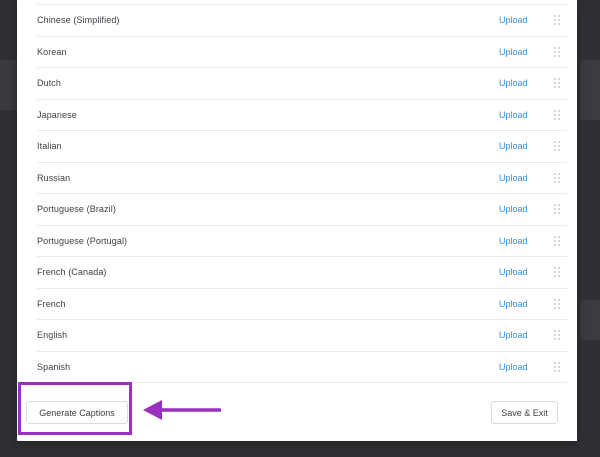 The image size is (600, 457). What do you see at coordinates (82, 240) in the screenshot?
I see `language-name: Portuguese (Portugal)` at bounding box center [82, 240].